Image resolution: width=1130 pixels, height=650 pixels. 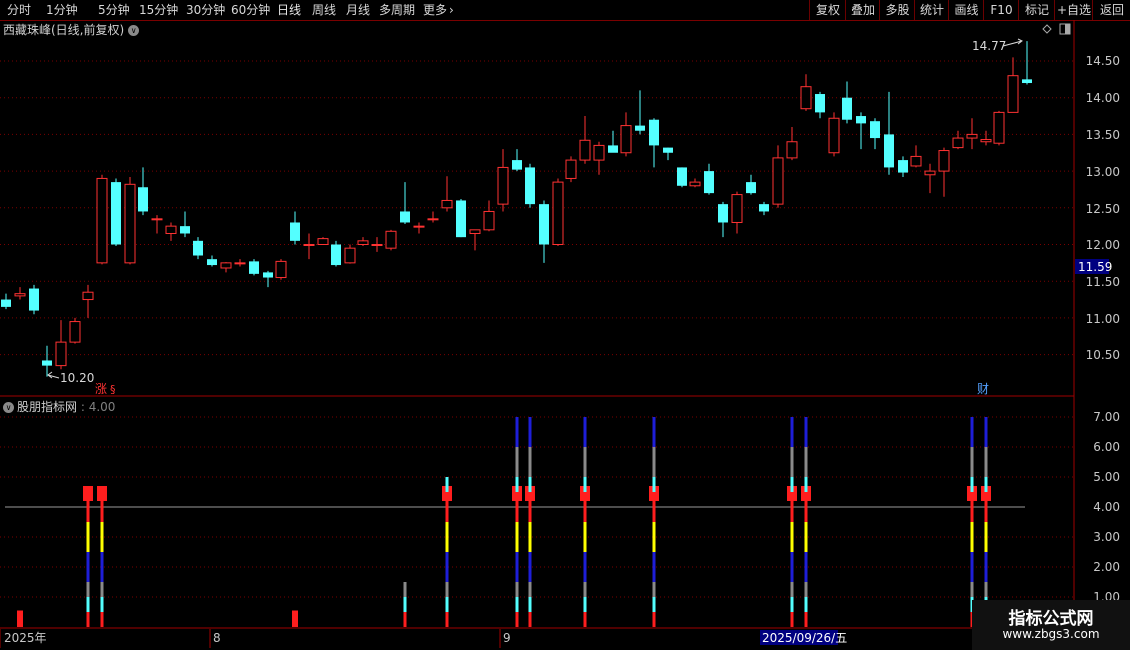 What do you see at coordinates (217, 638) in the screenshot?
I see `date-label: 8` at bounding box center [217, 638].